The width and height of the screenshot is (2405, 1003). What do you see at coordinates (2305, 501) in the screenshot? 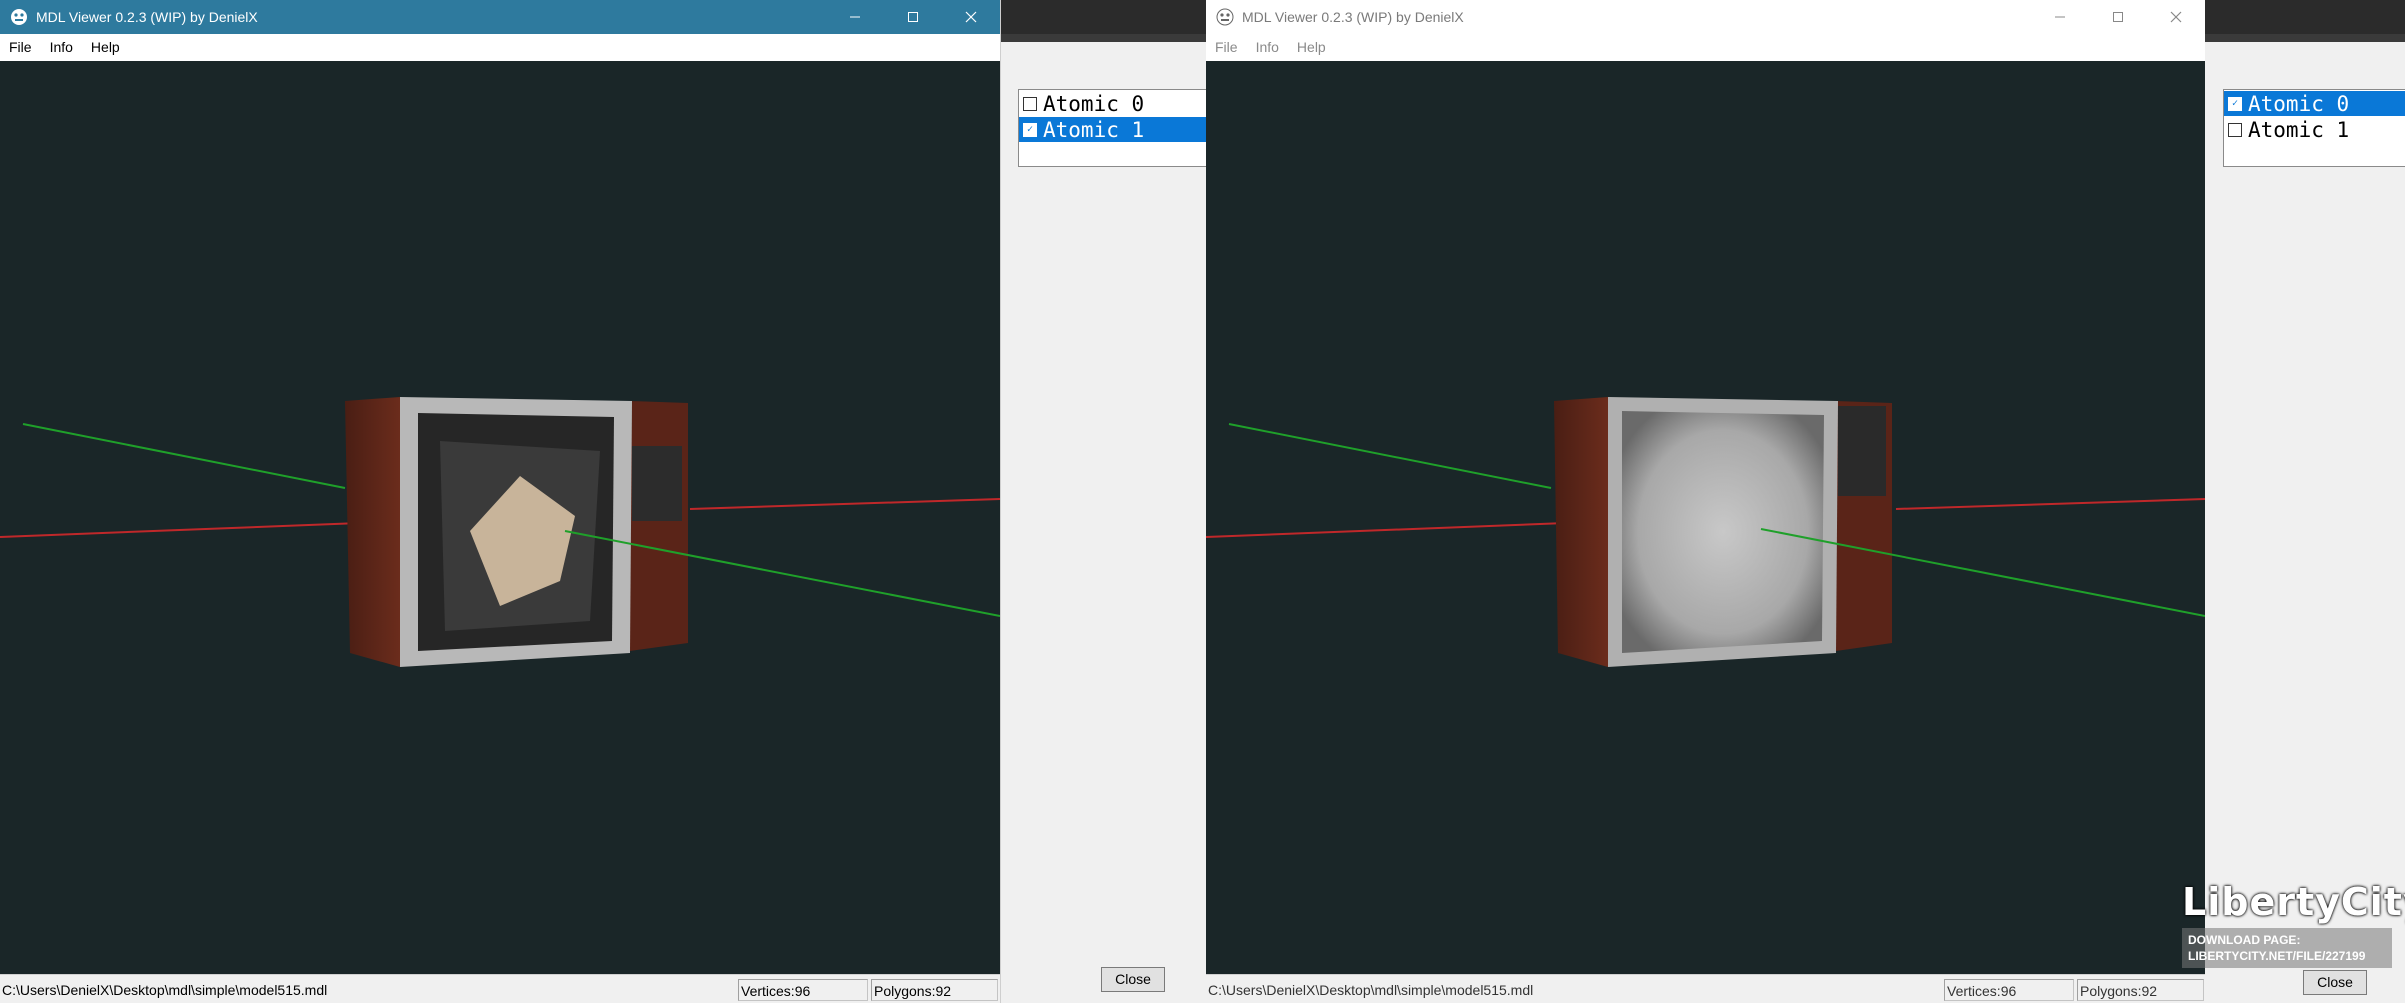
I see `atomic-panel-right: ✓ Atomic 0 Atomic 1 Close` at bounding box center [2305, 501].